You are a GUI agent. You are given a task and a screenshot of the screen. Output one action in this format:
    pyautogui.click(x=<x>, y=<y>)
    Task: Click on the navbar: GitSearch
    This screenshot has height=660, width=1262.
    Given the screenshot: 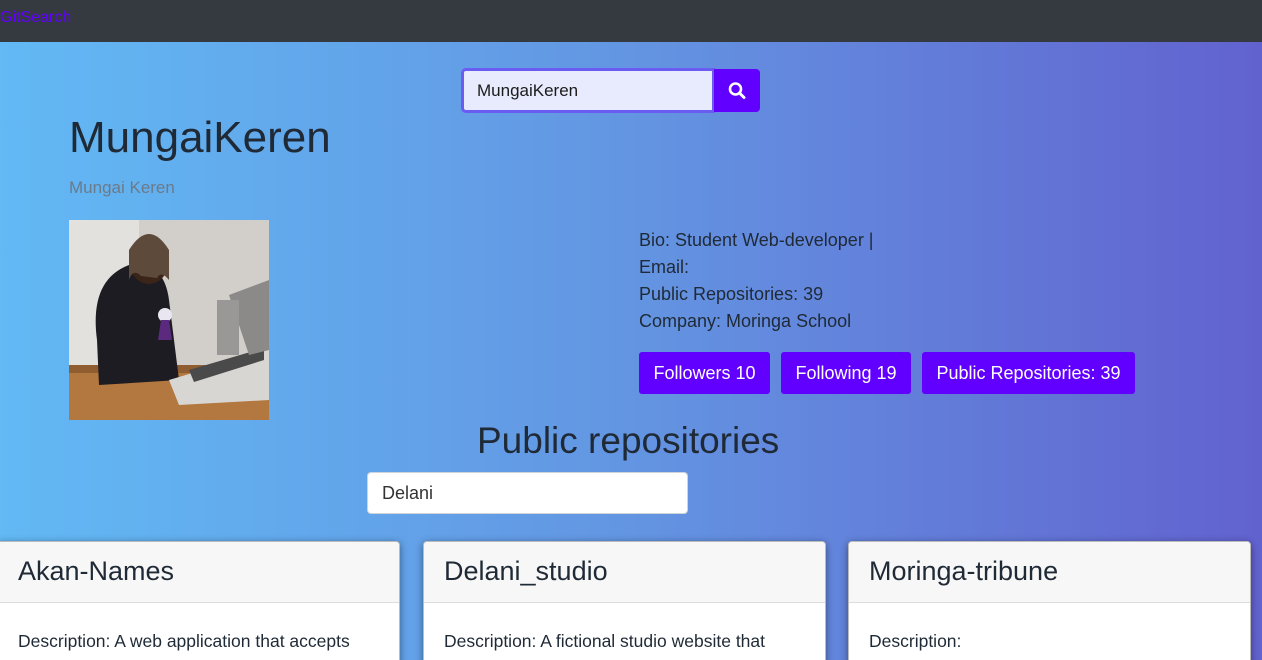 What is the action you would take?
    pyautogui.click(x=631, y=21)
    